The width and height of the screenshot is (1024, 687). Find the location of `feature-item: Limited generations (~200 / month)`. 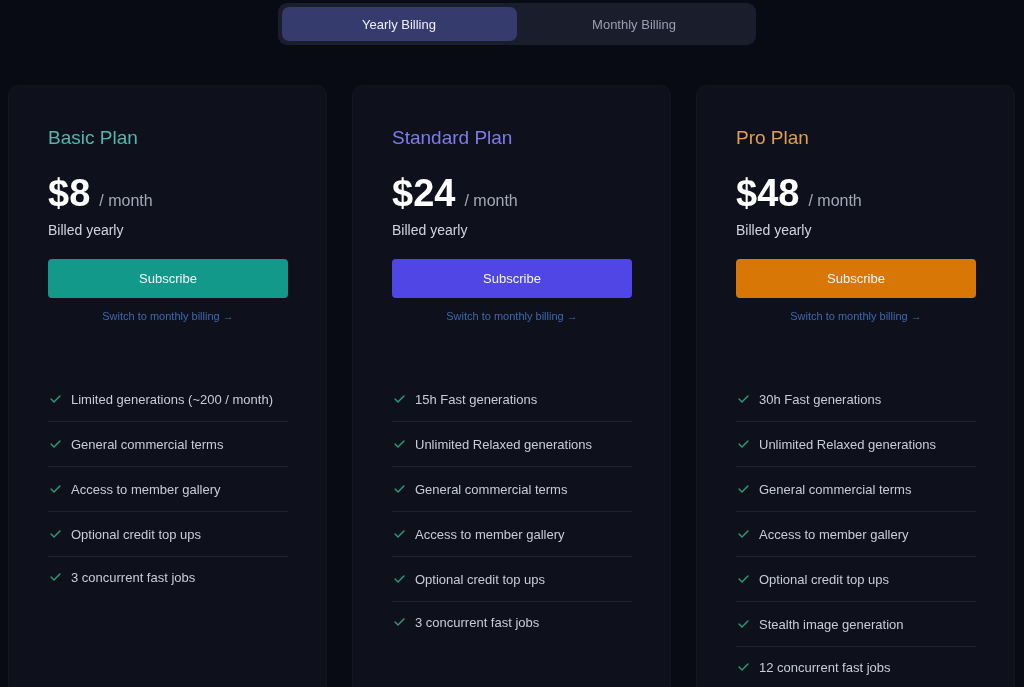

feature-item: Limited generations (~200 / month) is located at coordinates (172, 399).